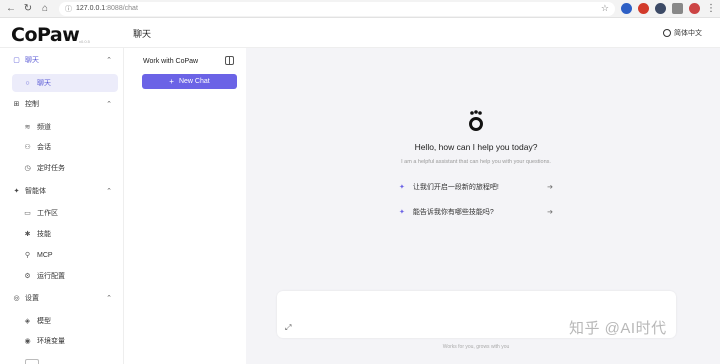 This screenshot has width=720, height=364. Describe the element at coordinates (27, 127) in the screenshot. I see `channel-icon: ≋` at that location.